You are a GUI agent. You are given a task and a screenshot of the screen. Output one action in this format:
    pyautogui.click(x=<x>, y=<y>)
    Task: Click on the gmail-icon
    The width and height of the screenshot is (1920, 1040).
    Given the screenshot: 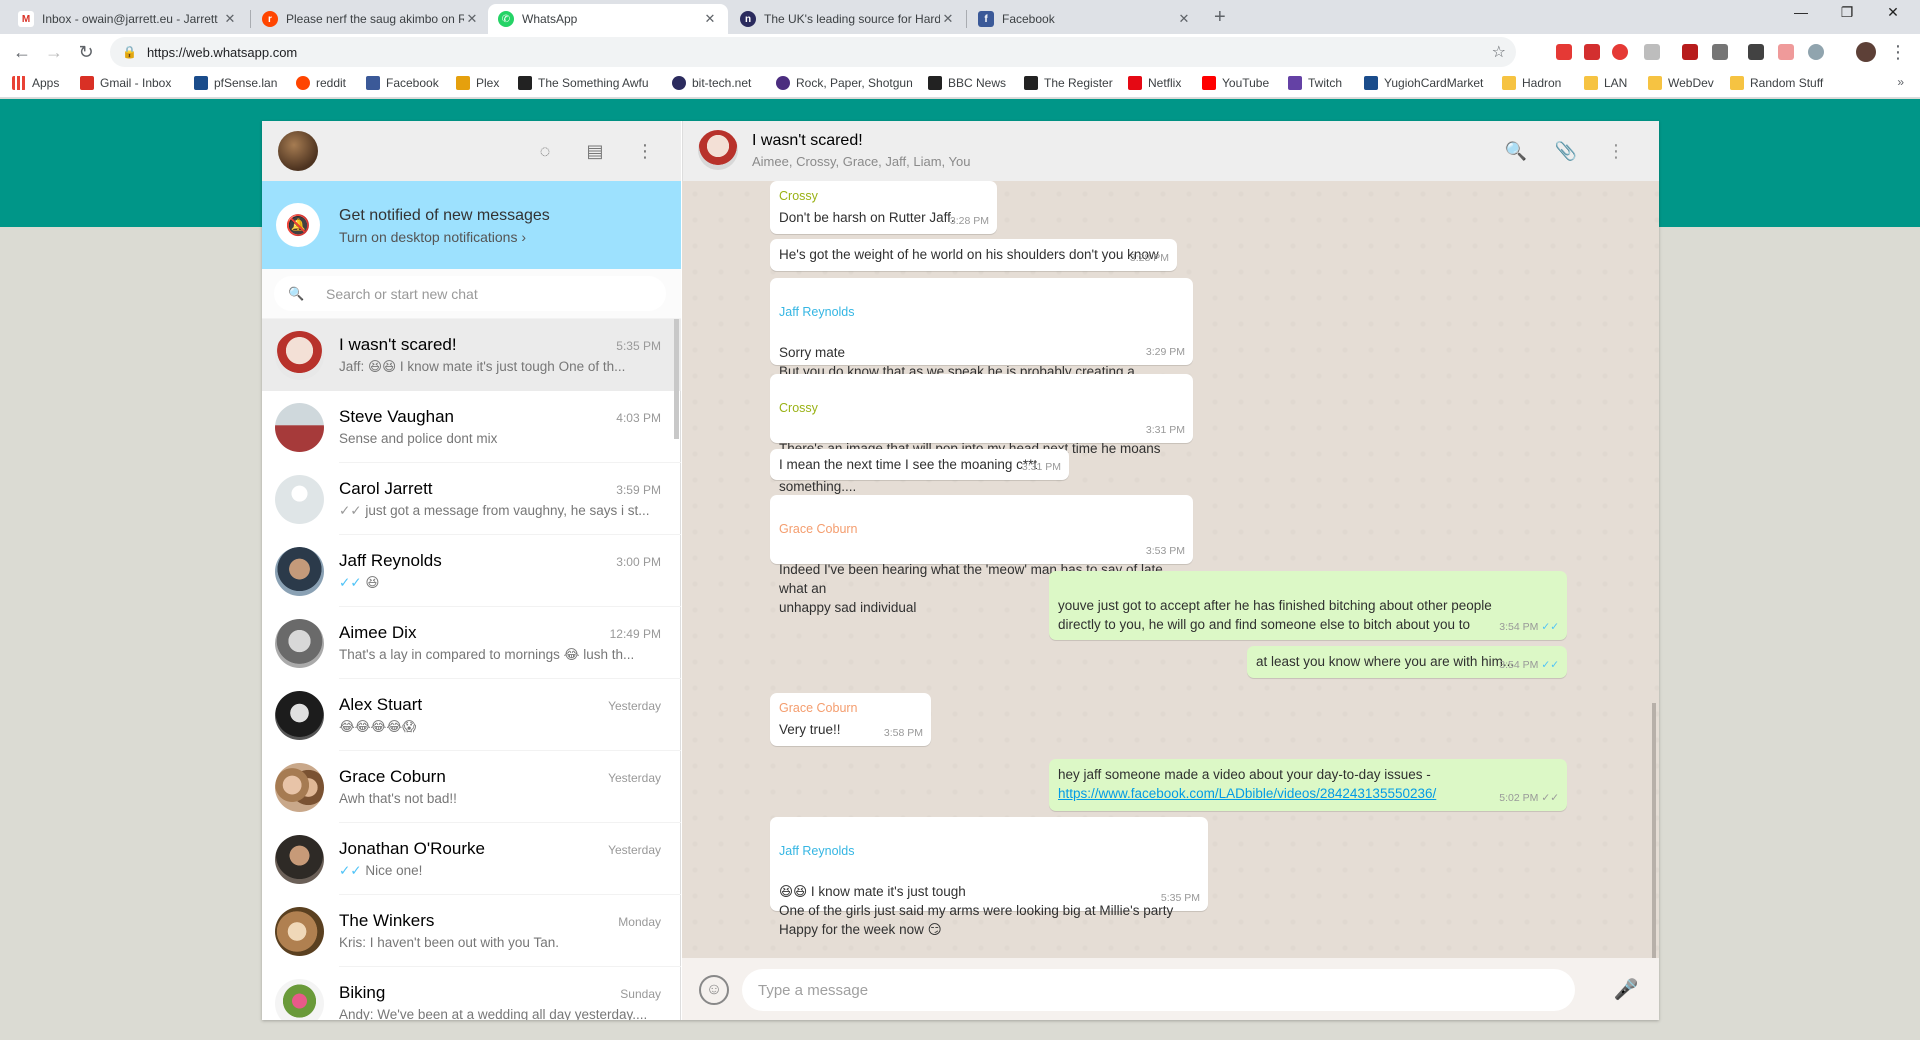 What is the action you would take?
    pyautogui.click(x=87, y=83)
    